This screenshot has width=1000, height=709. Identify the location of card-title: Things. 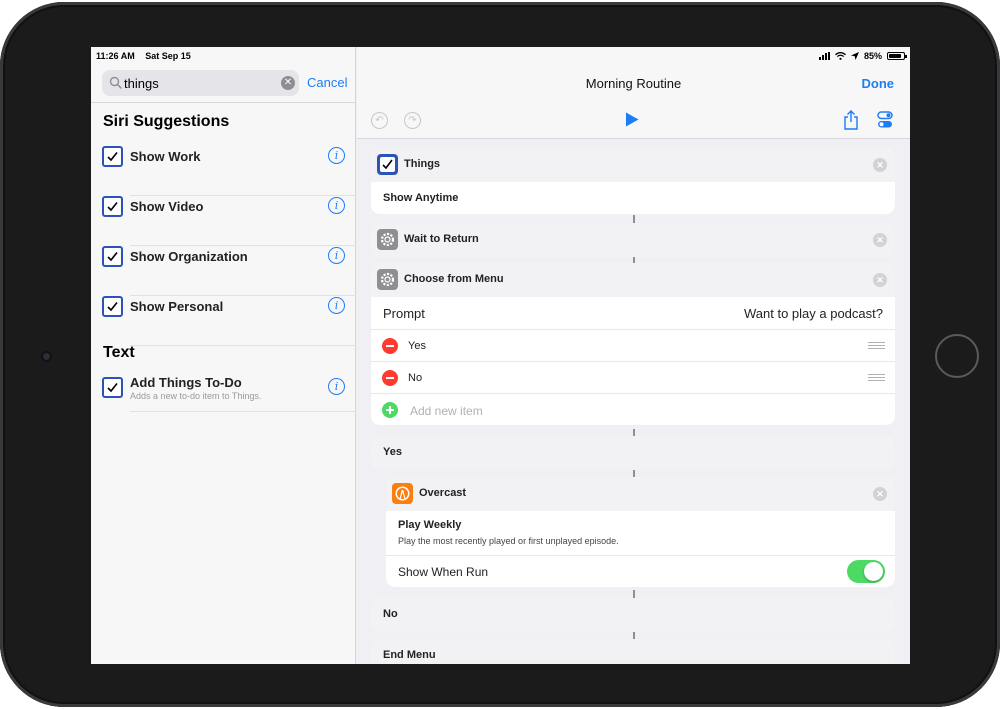
(422, 164).